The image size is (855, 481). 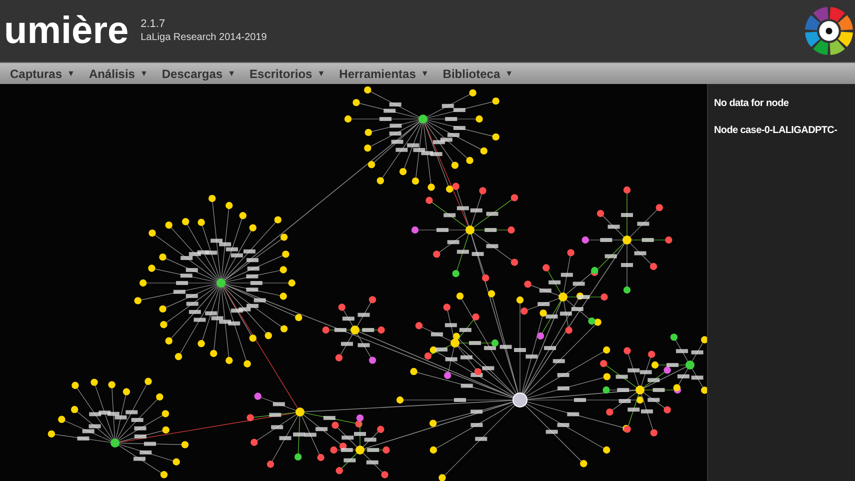 I want to click on menu-item: Escritorios ▼, so click(x=288, y=73).